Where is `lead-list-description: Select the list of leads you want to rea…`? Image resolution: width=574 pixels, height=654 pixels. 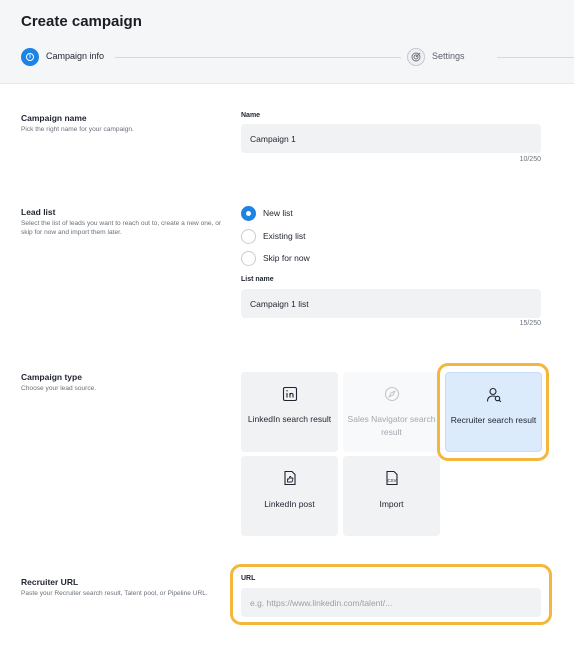
lead-list-description: Select the list of leads you want to rea… is located at coordinates (121, 228).